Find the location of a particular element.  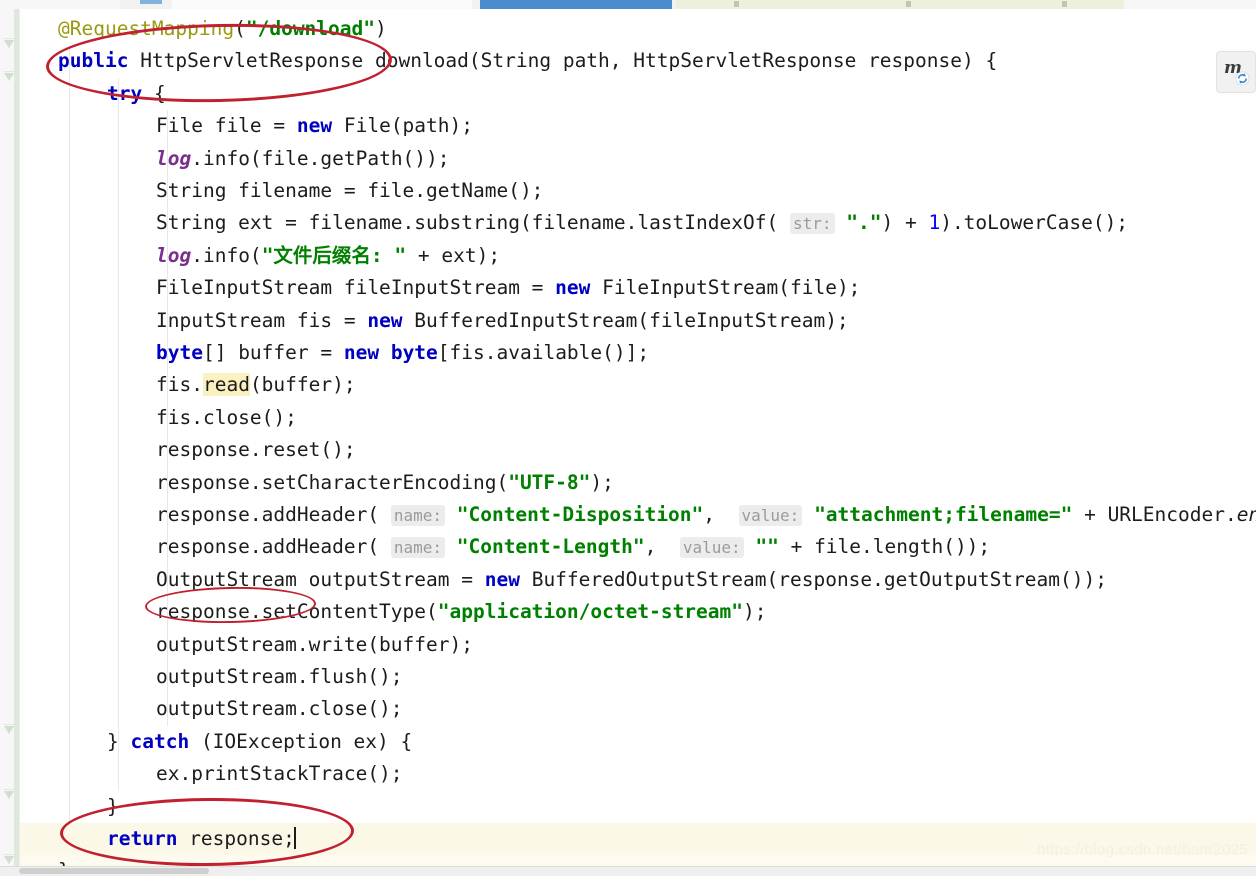

code-token: , is located at coordinates (662, 547).